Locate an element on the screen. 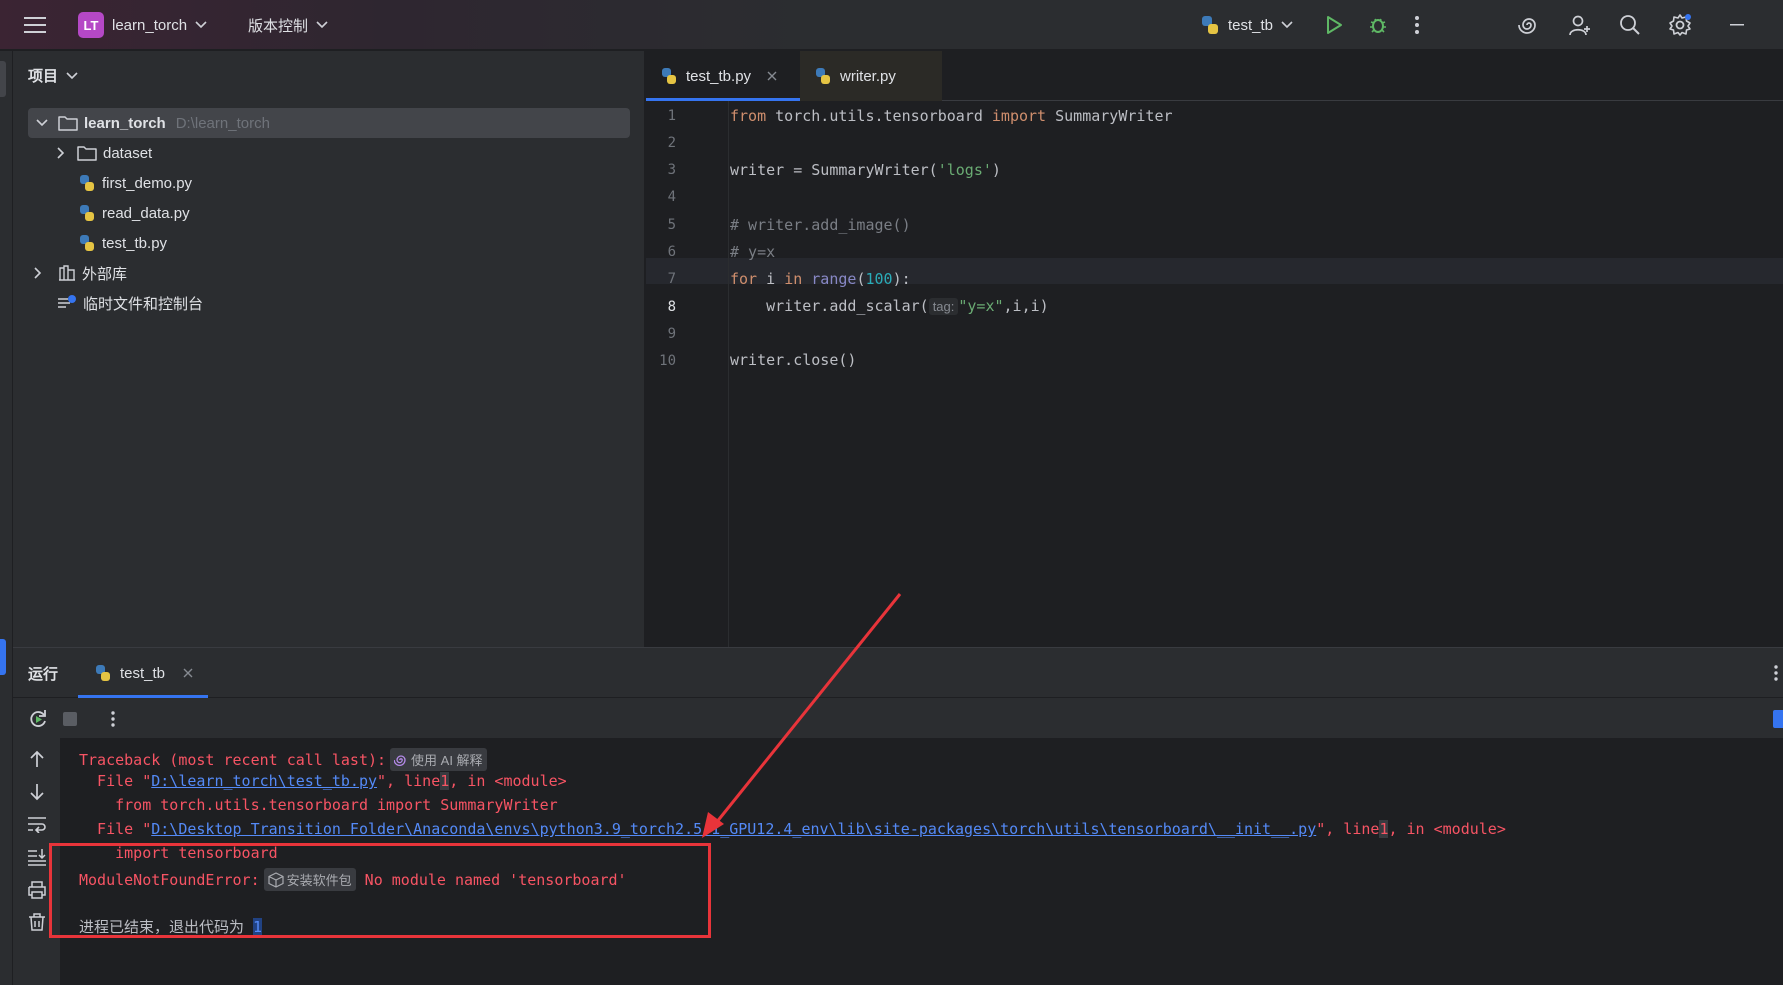 This screenshot has width=1783, height=985. exit-code: 1 is located at coordinates (258, 927).